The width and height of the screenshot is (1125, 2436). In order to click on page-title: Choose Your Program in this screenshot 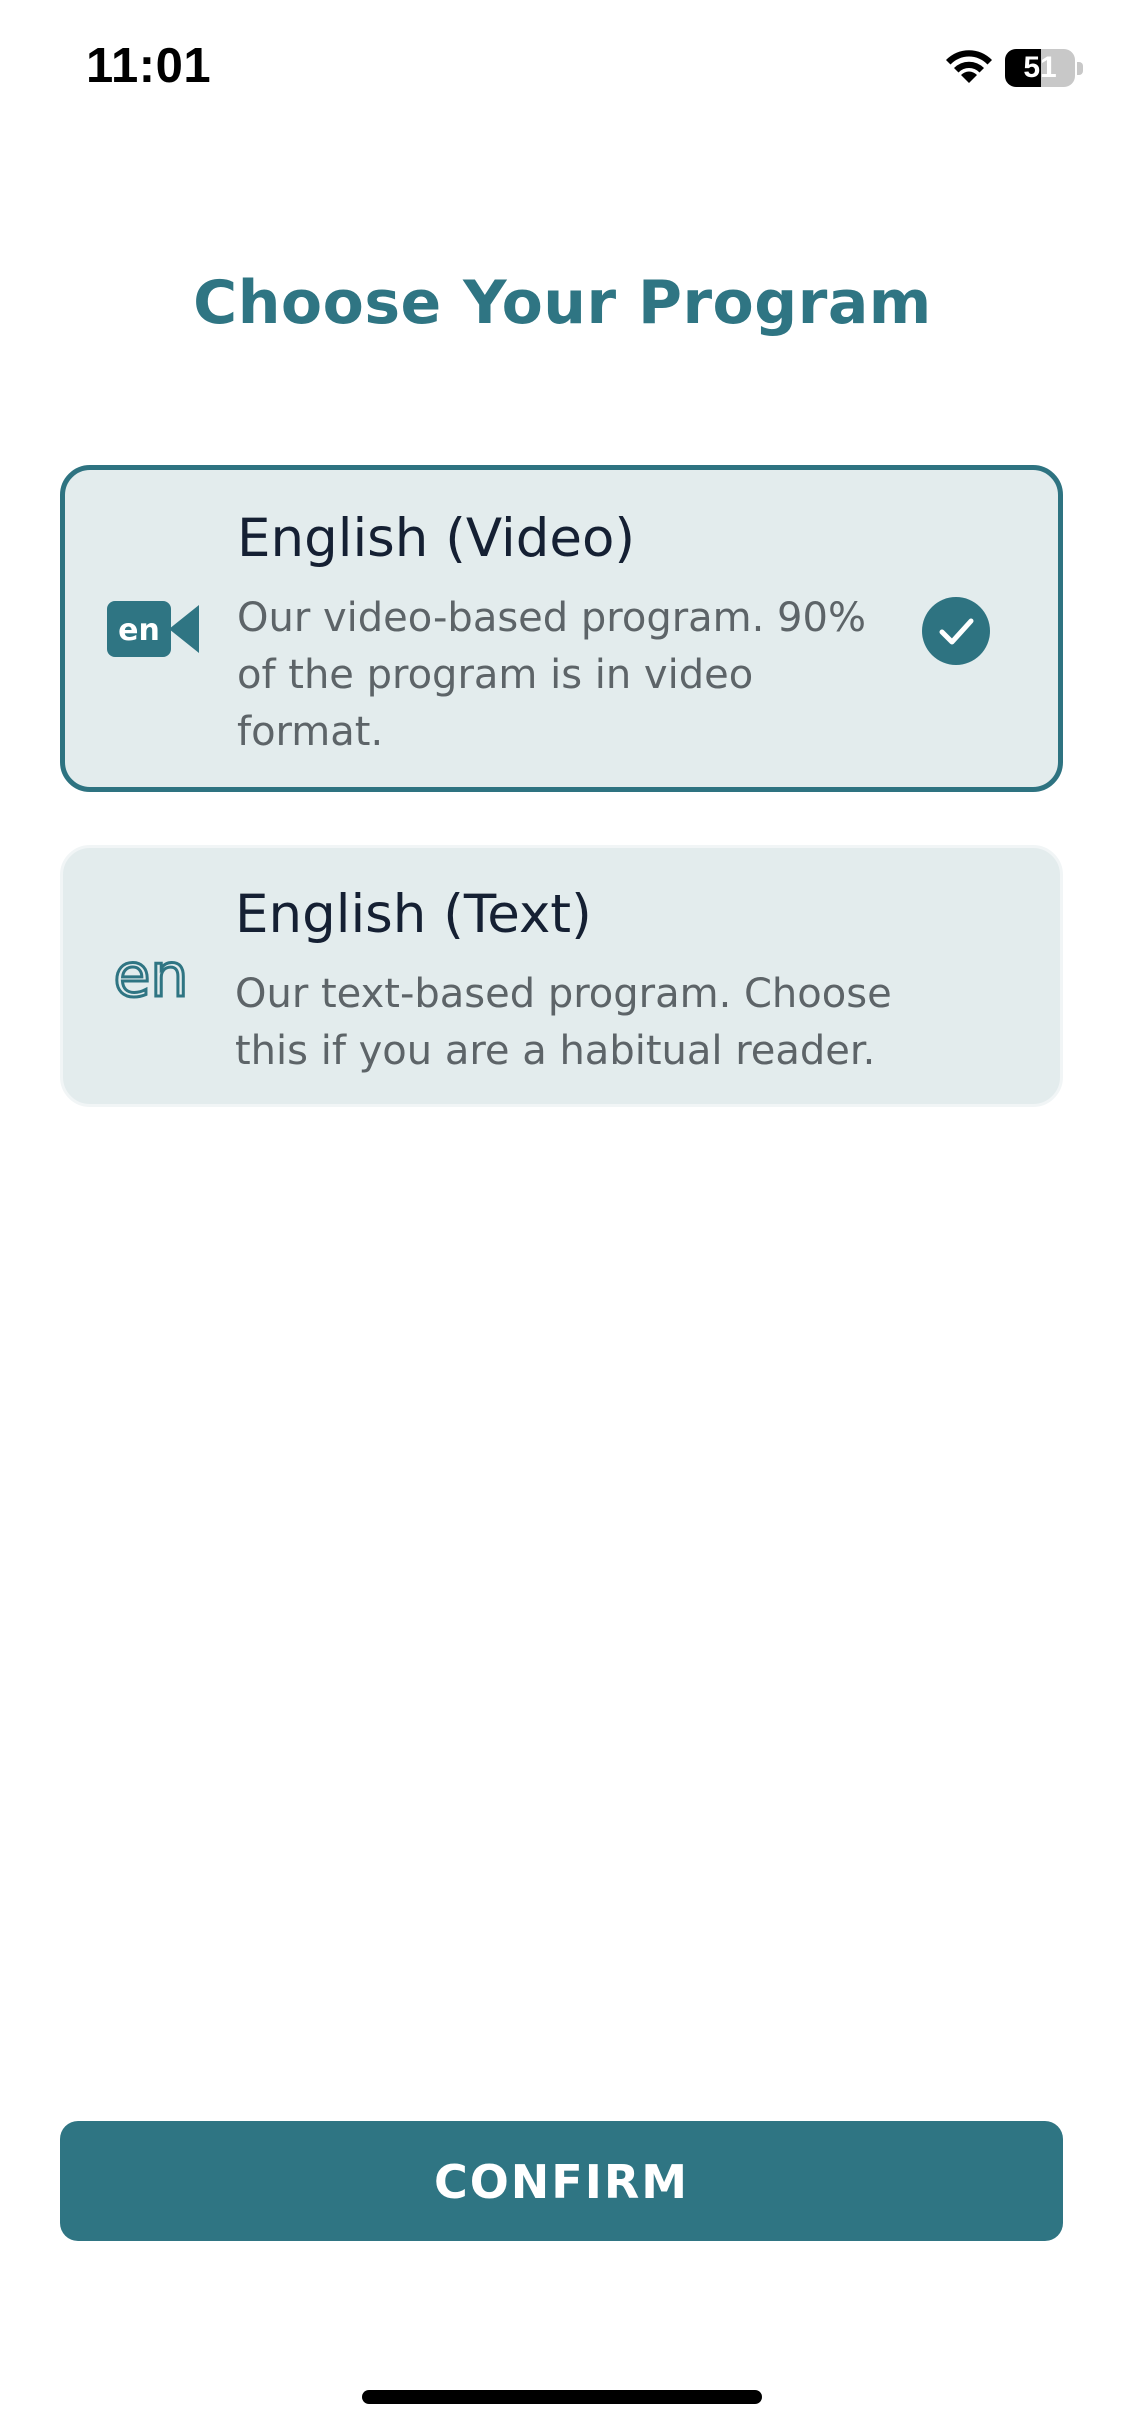, I will do `click(562, 303)`.